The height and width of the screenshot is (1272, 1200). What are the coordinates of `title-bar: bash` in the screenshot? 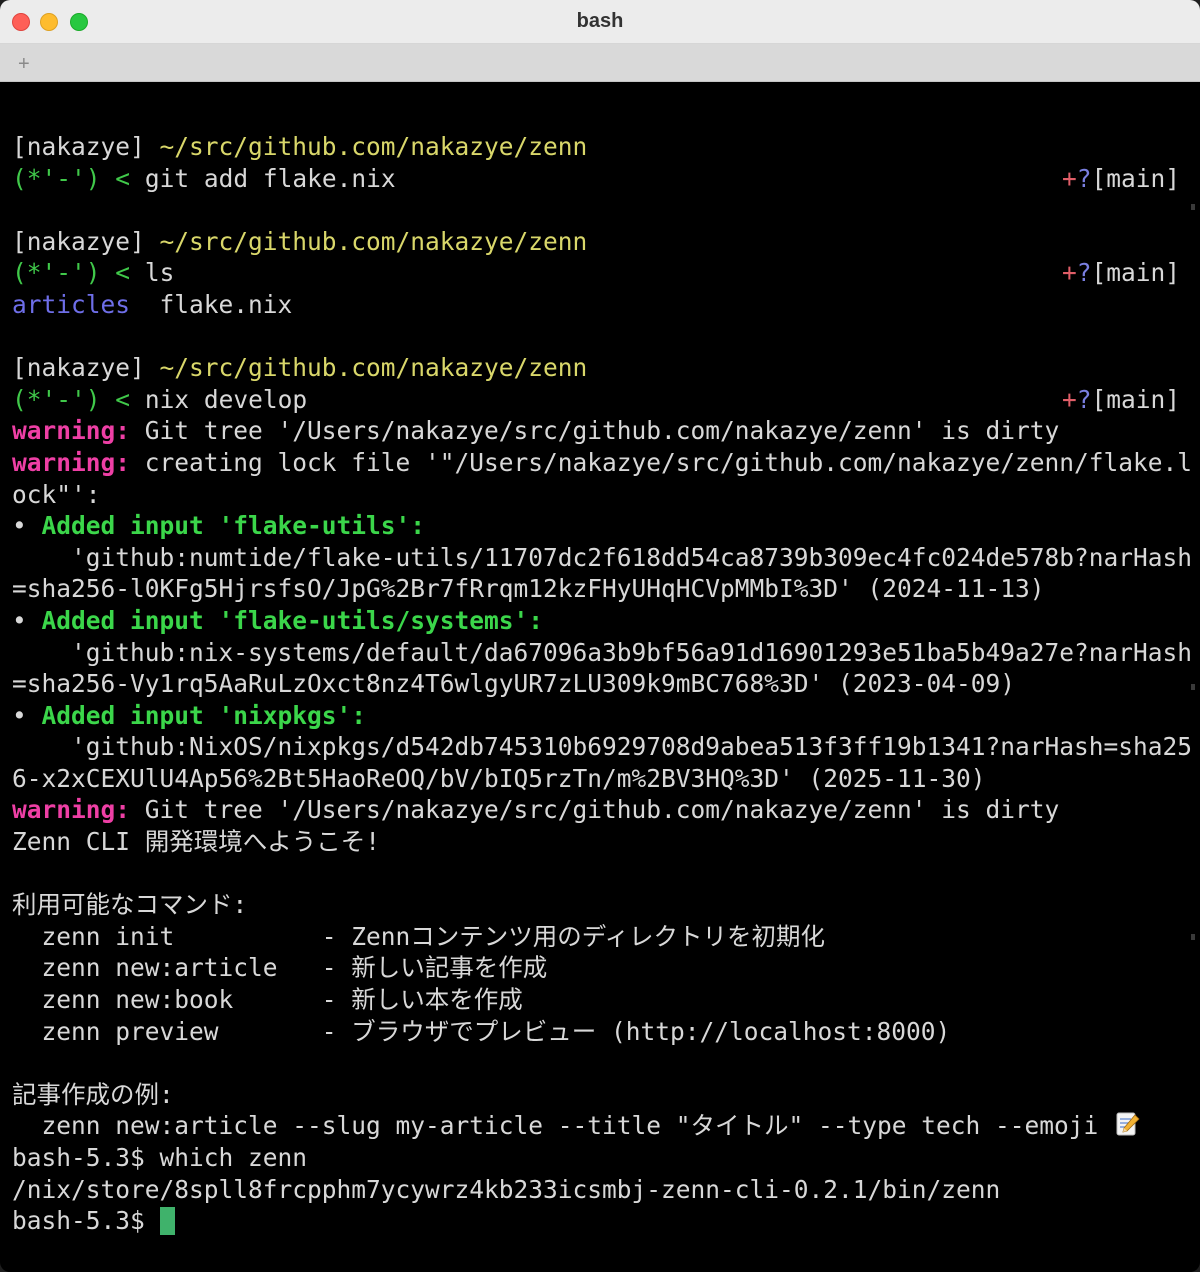 It's located at (600, 22).